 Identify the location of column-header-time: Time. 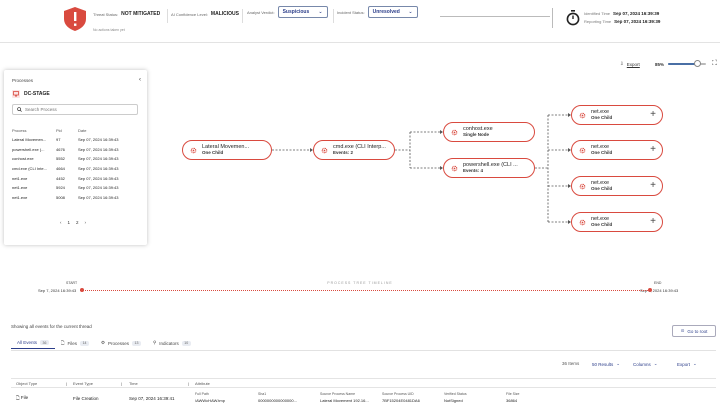
(133, 383).